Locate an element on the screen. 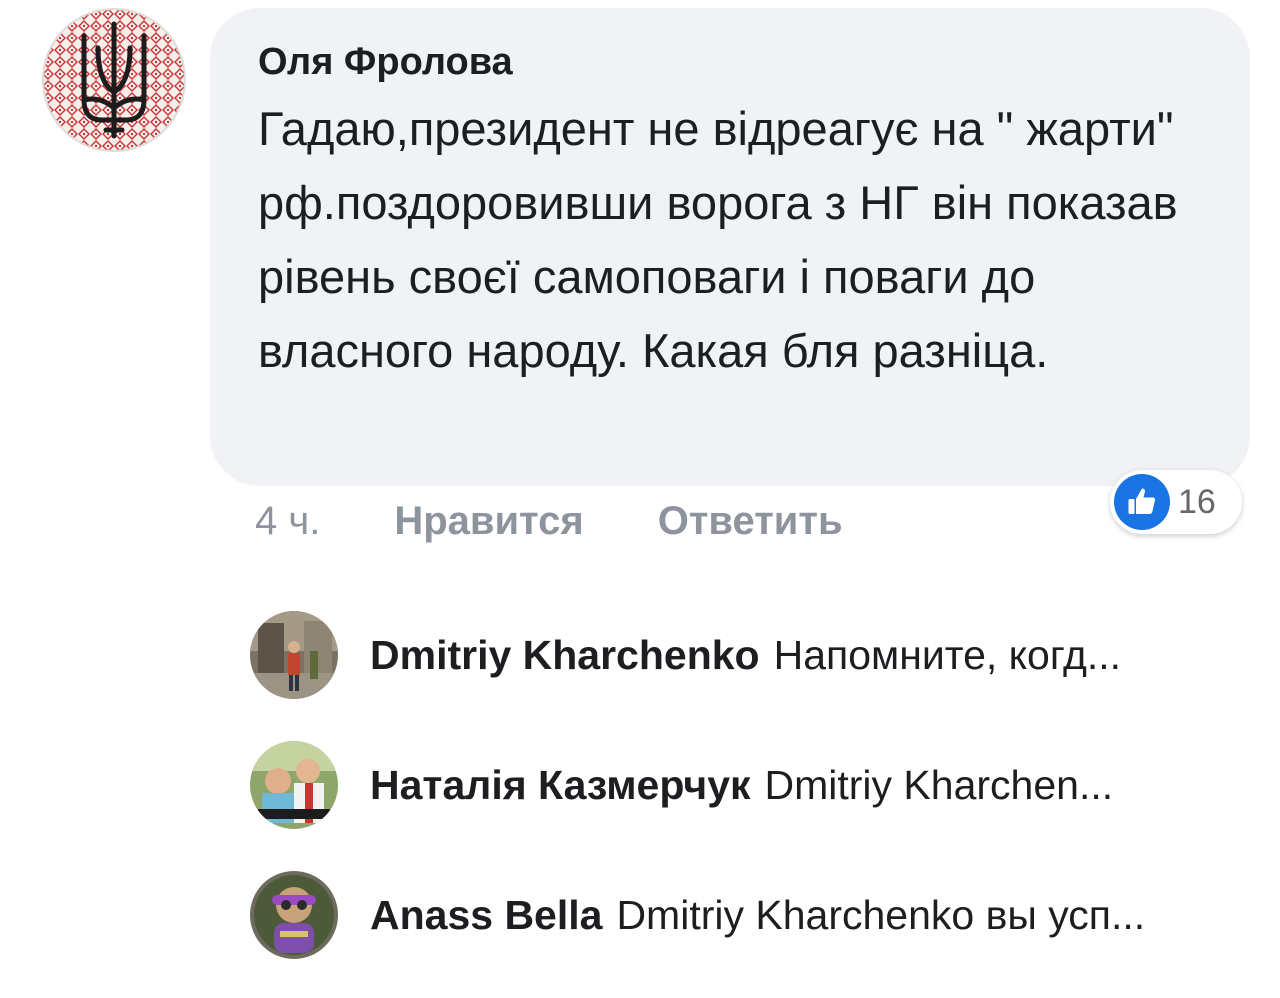 The width and height of the screenshot is (1280, 998). reply-author-name: Наталія Казмерчук is located at coordinates (560, 785).